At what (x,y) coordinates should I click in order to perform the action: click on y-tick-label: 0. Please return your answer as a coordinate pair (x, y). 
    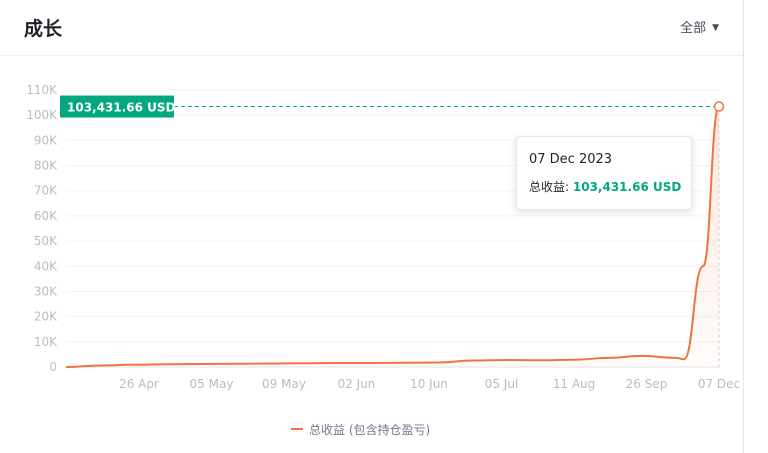
    Looking at the image, I should click on (53, 367).